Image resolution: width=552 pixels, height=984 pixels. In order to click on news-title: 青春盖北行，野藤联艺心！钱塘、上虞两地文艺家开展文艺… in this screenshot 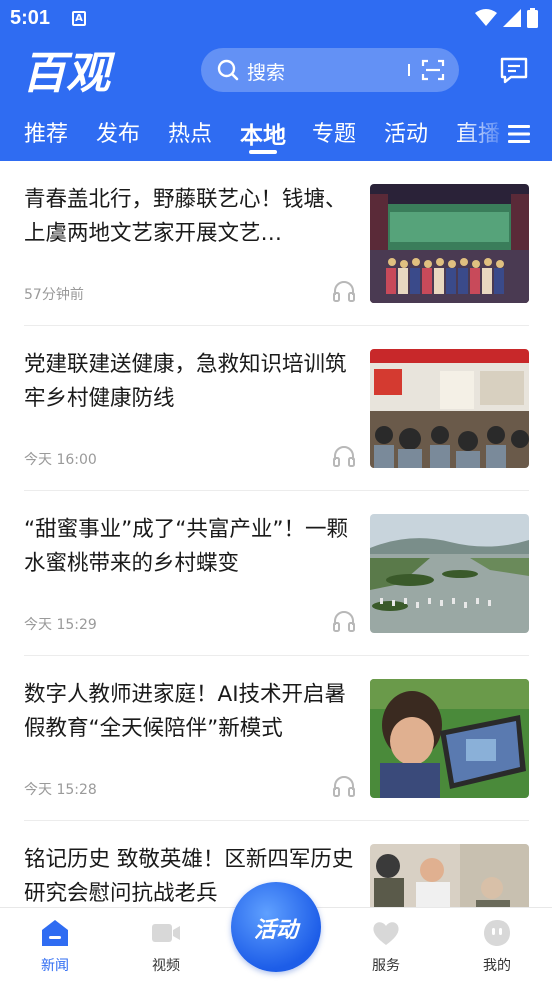, I will do `click(189, 217)`.